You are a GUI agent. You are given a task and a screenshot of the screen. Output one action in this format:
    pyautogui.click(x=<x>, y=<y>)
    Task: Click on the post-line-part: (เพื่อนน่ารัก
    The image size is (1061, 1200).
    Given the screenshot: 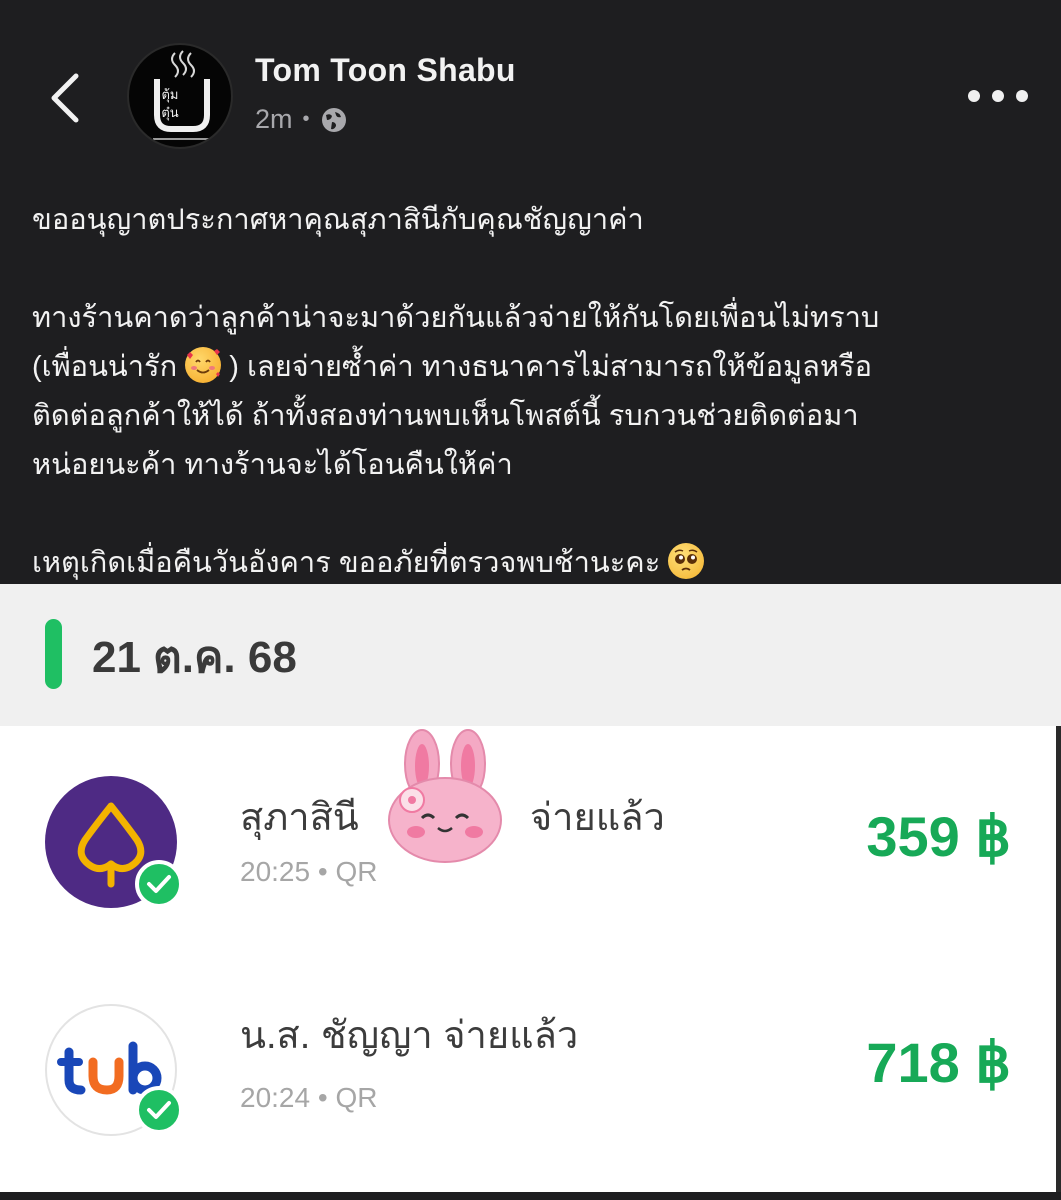 What is the action you would take?
    pyautogui.click(x=105, y=367)
    